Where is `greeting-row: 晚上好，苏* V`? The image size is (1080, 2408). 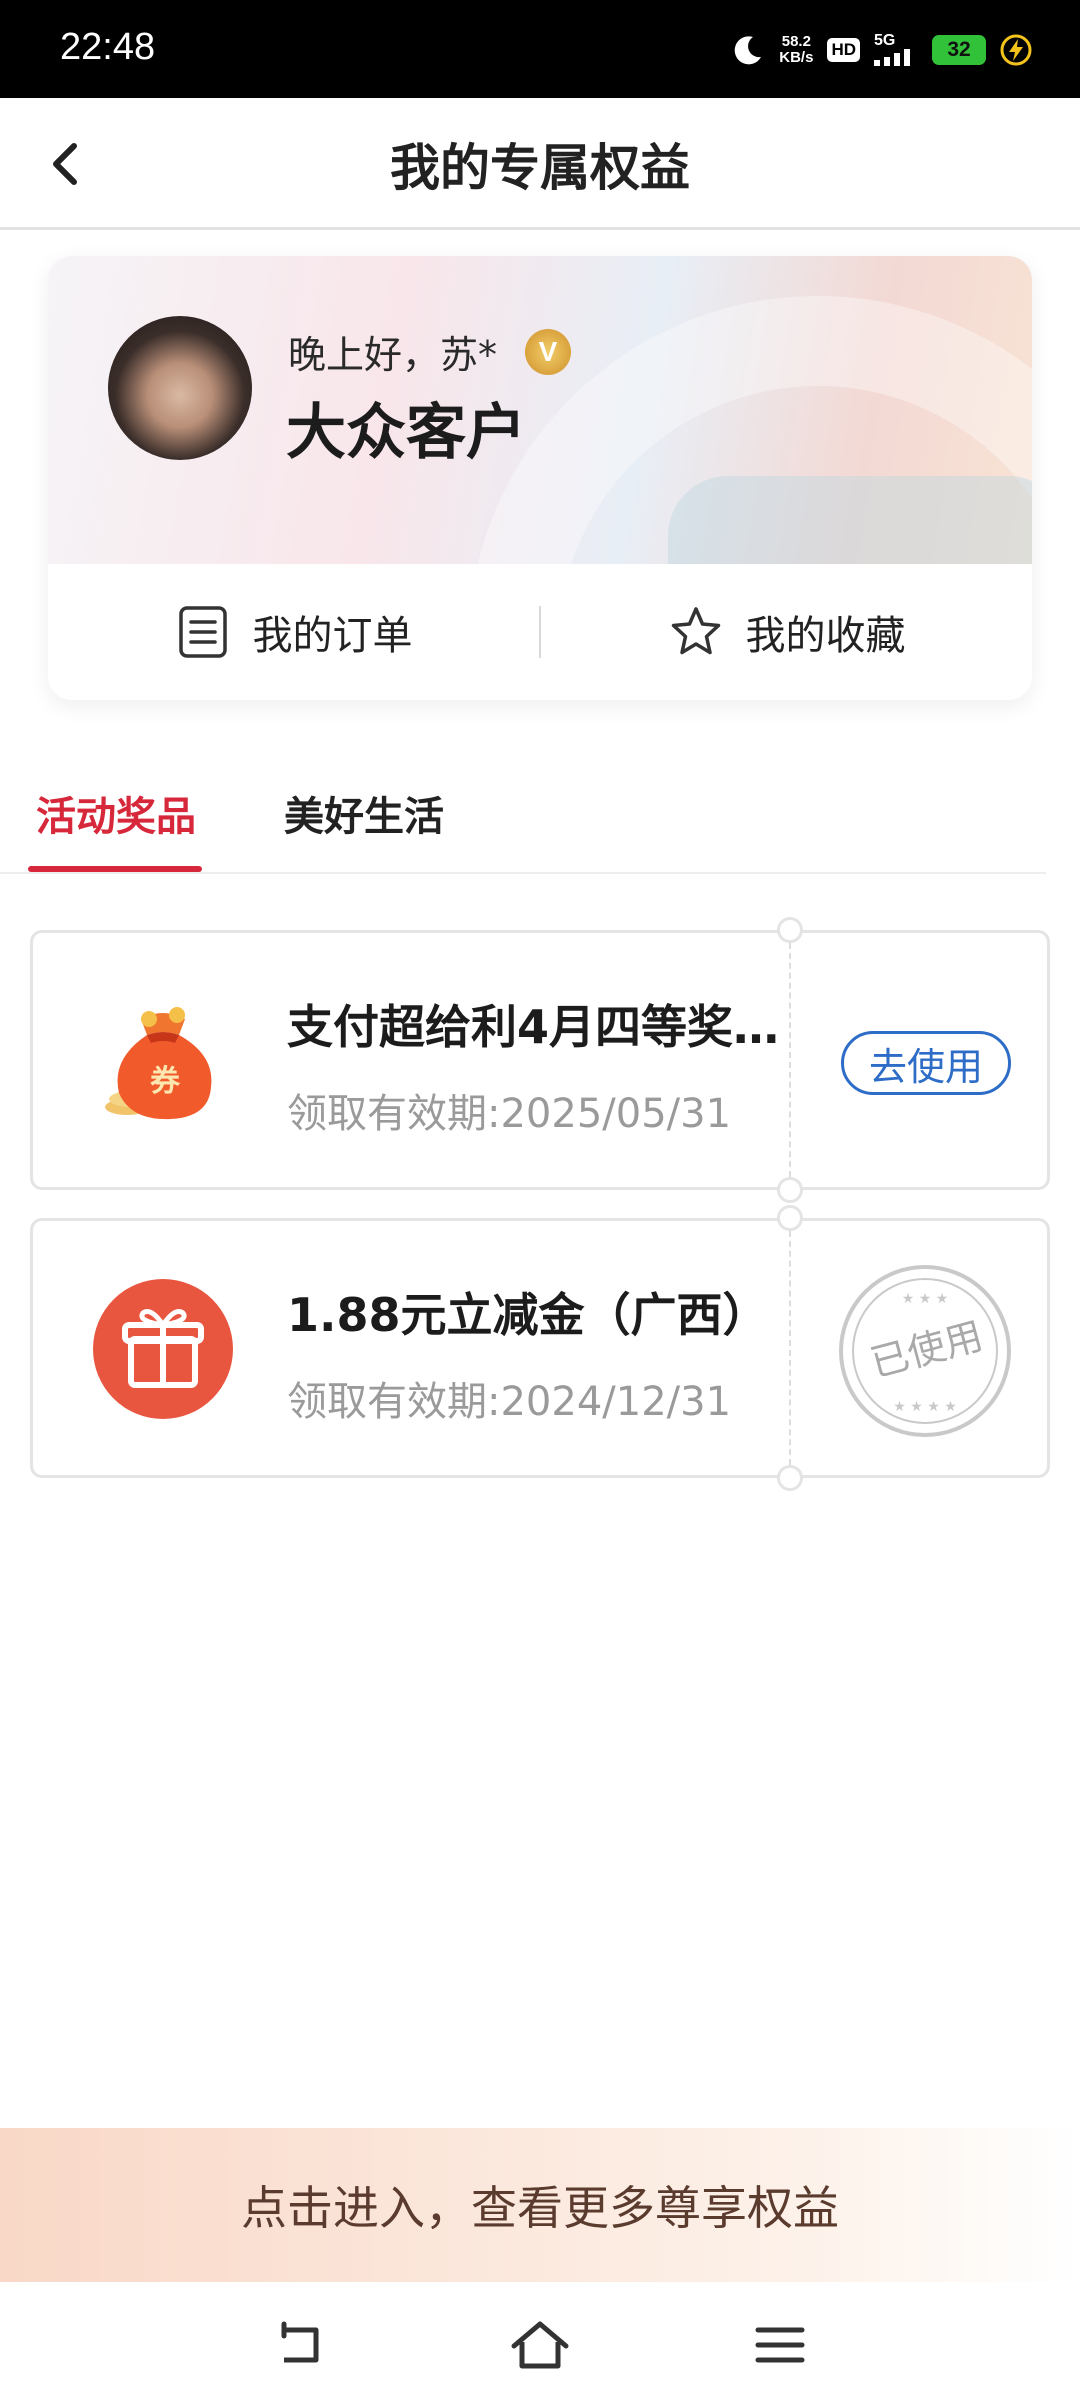
greeting-row: 晚上好，苏* V is located at coordinates (430, 351).